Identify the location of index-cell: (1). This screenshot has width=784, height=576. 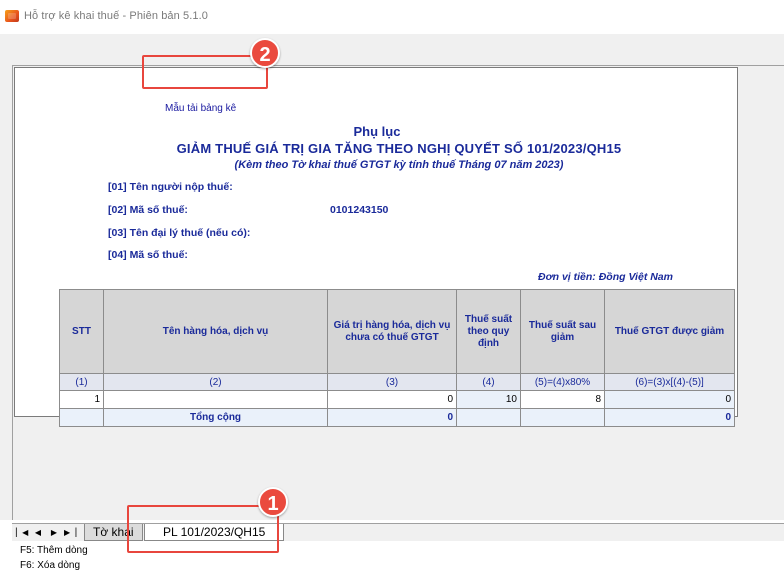
(81, 382).